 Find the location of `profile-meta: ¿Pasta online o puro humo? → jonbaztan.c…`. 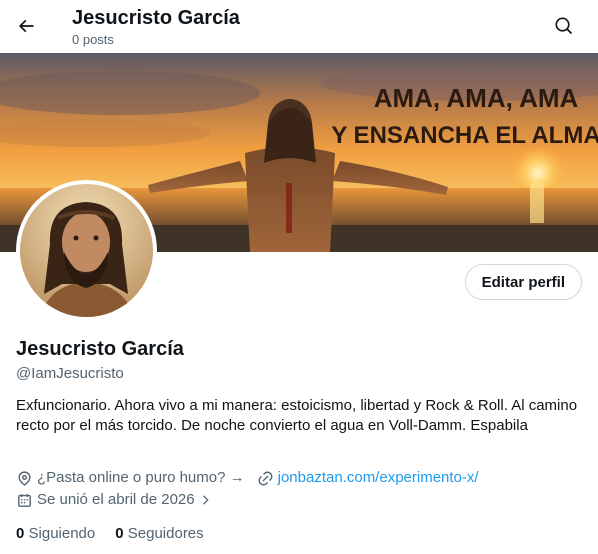

profile-meta: ¿Pasta online o puro humo? → jonbaztan.c… is located at coordinates (253, 489).